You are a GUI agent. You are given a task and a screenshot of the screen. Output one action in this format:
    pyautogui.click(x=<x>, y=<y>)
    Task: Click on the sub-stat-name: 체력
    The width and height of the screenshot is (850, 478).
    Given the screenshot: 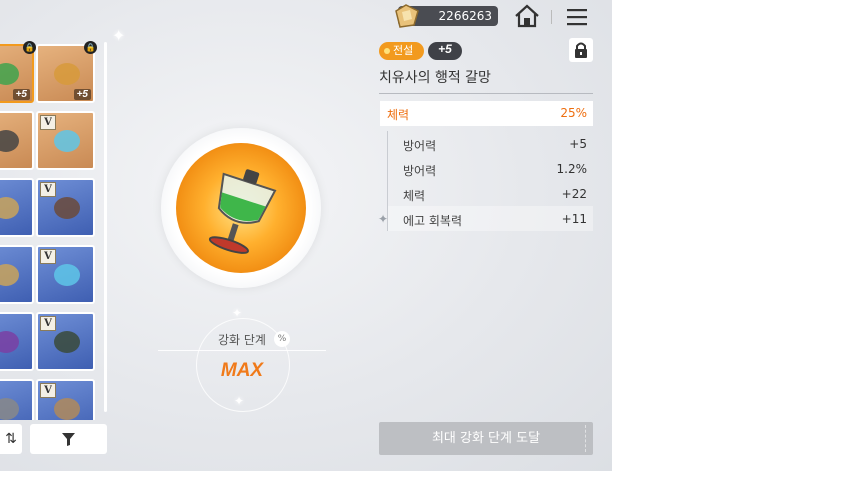 What is the action you would take?
    pyautogui.click(x=414, y=196)
    